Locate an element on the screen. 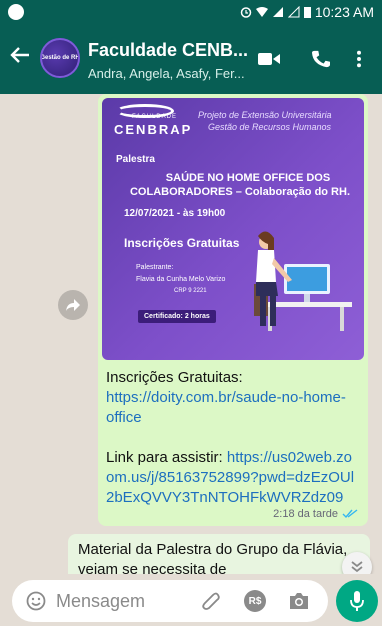  battery-icon is located at coordinates (307, 12).